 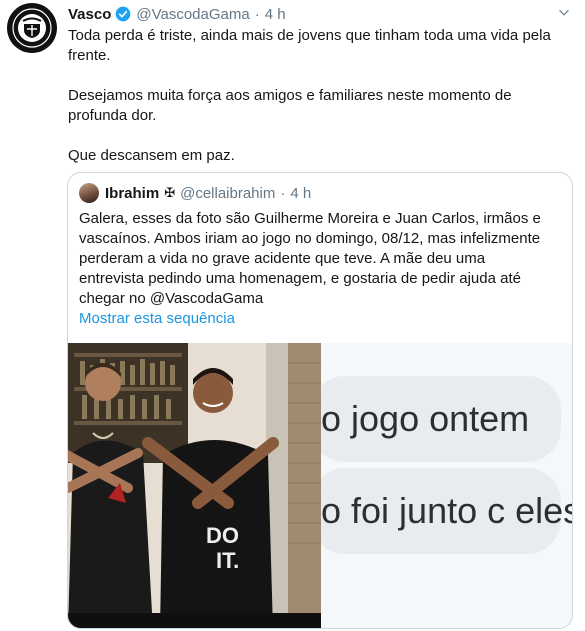 I want to click on show-thread-link: Mostrar esta sequência, so click(x=157, y=319).